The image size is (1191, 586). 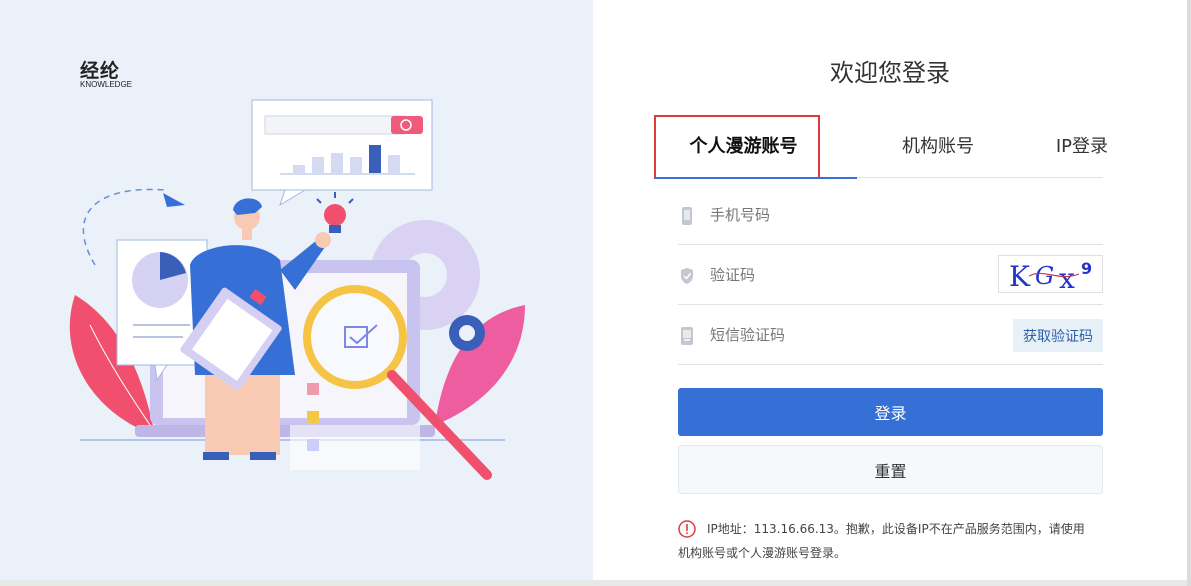 I want to click on phone-field, so click(x=890, y=215).